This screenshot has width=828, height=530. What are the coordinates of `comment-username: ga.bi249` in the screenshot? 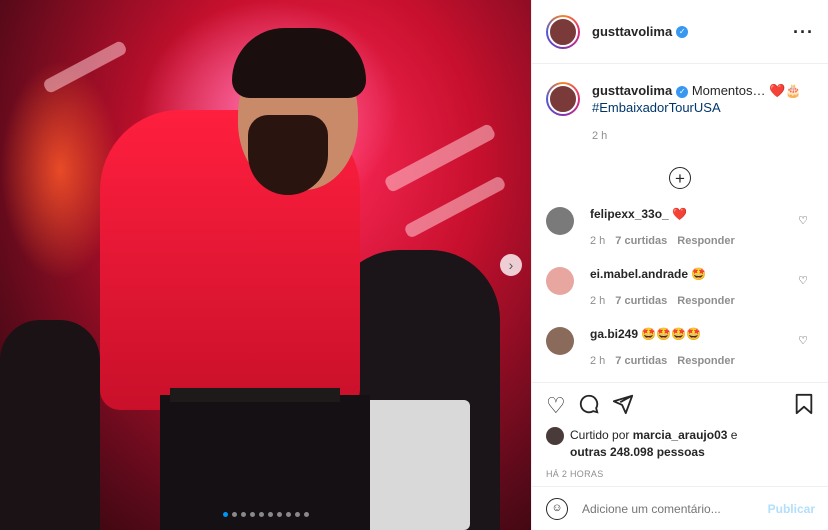 It's located at (614, 334).